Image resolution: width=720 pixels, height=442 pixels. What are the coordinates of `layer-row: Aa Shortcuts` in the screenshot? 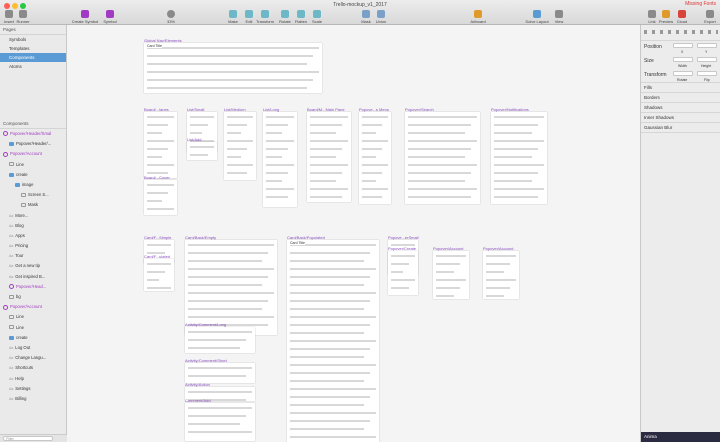 It's located at (33, 368).